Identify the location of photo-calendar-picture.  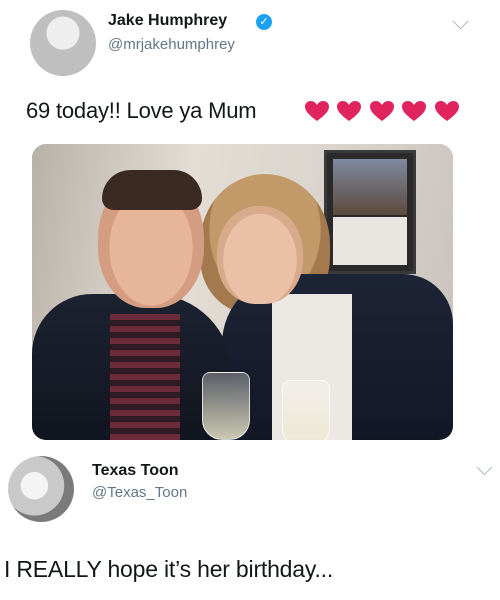
(370, 187).